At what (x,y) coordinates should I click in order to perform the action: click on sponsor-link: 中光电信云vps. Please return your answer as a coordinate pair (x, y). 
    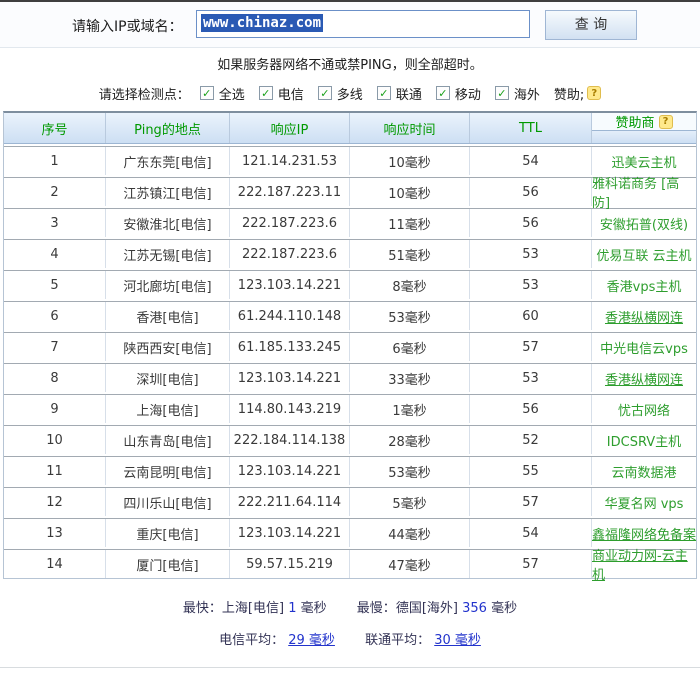
    Looking at the image, I should click on (644, 347).